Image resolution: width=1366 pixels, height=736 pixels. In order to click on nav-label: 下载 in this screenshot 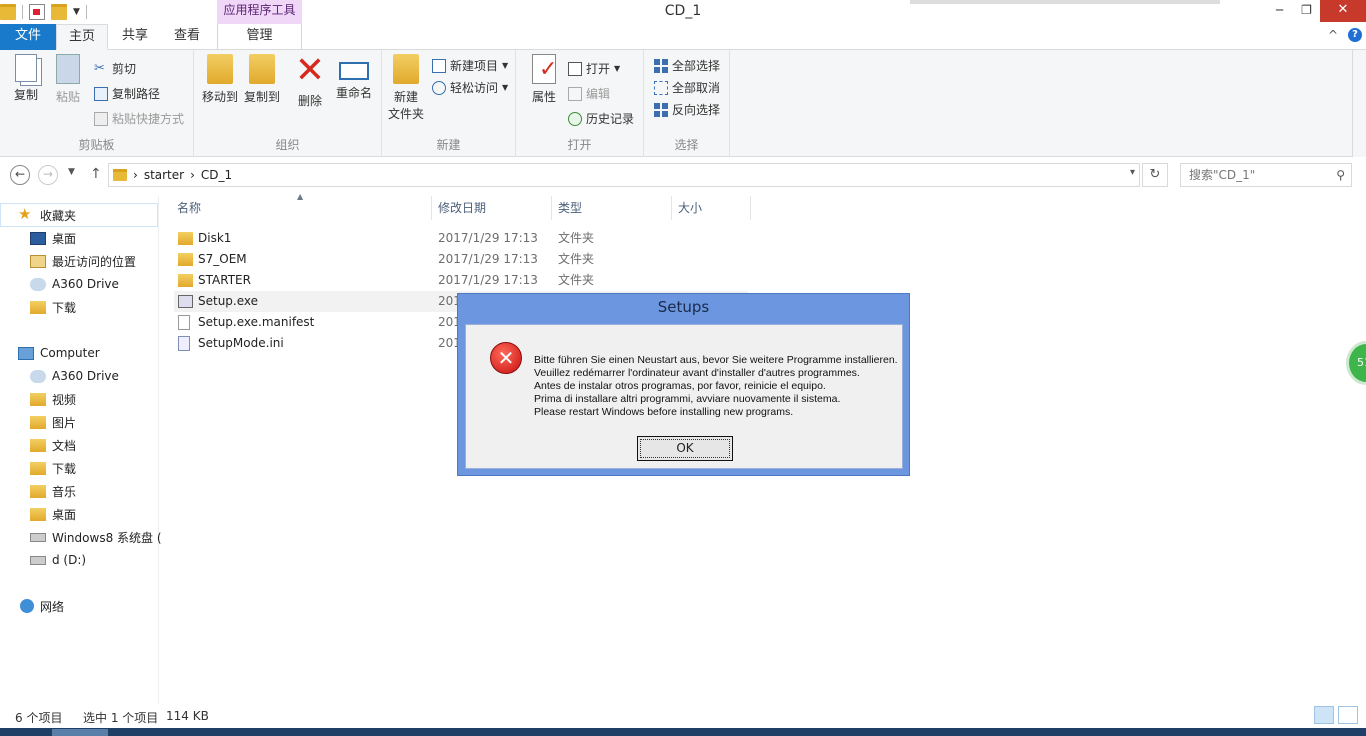, I will do `click(64, 307)`.